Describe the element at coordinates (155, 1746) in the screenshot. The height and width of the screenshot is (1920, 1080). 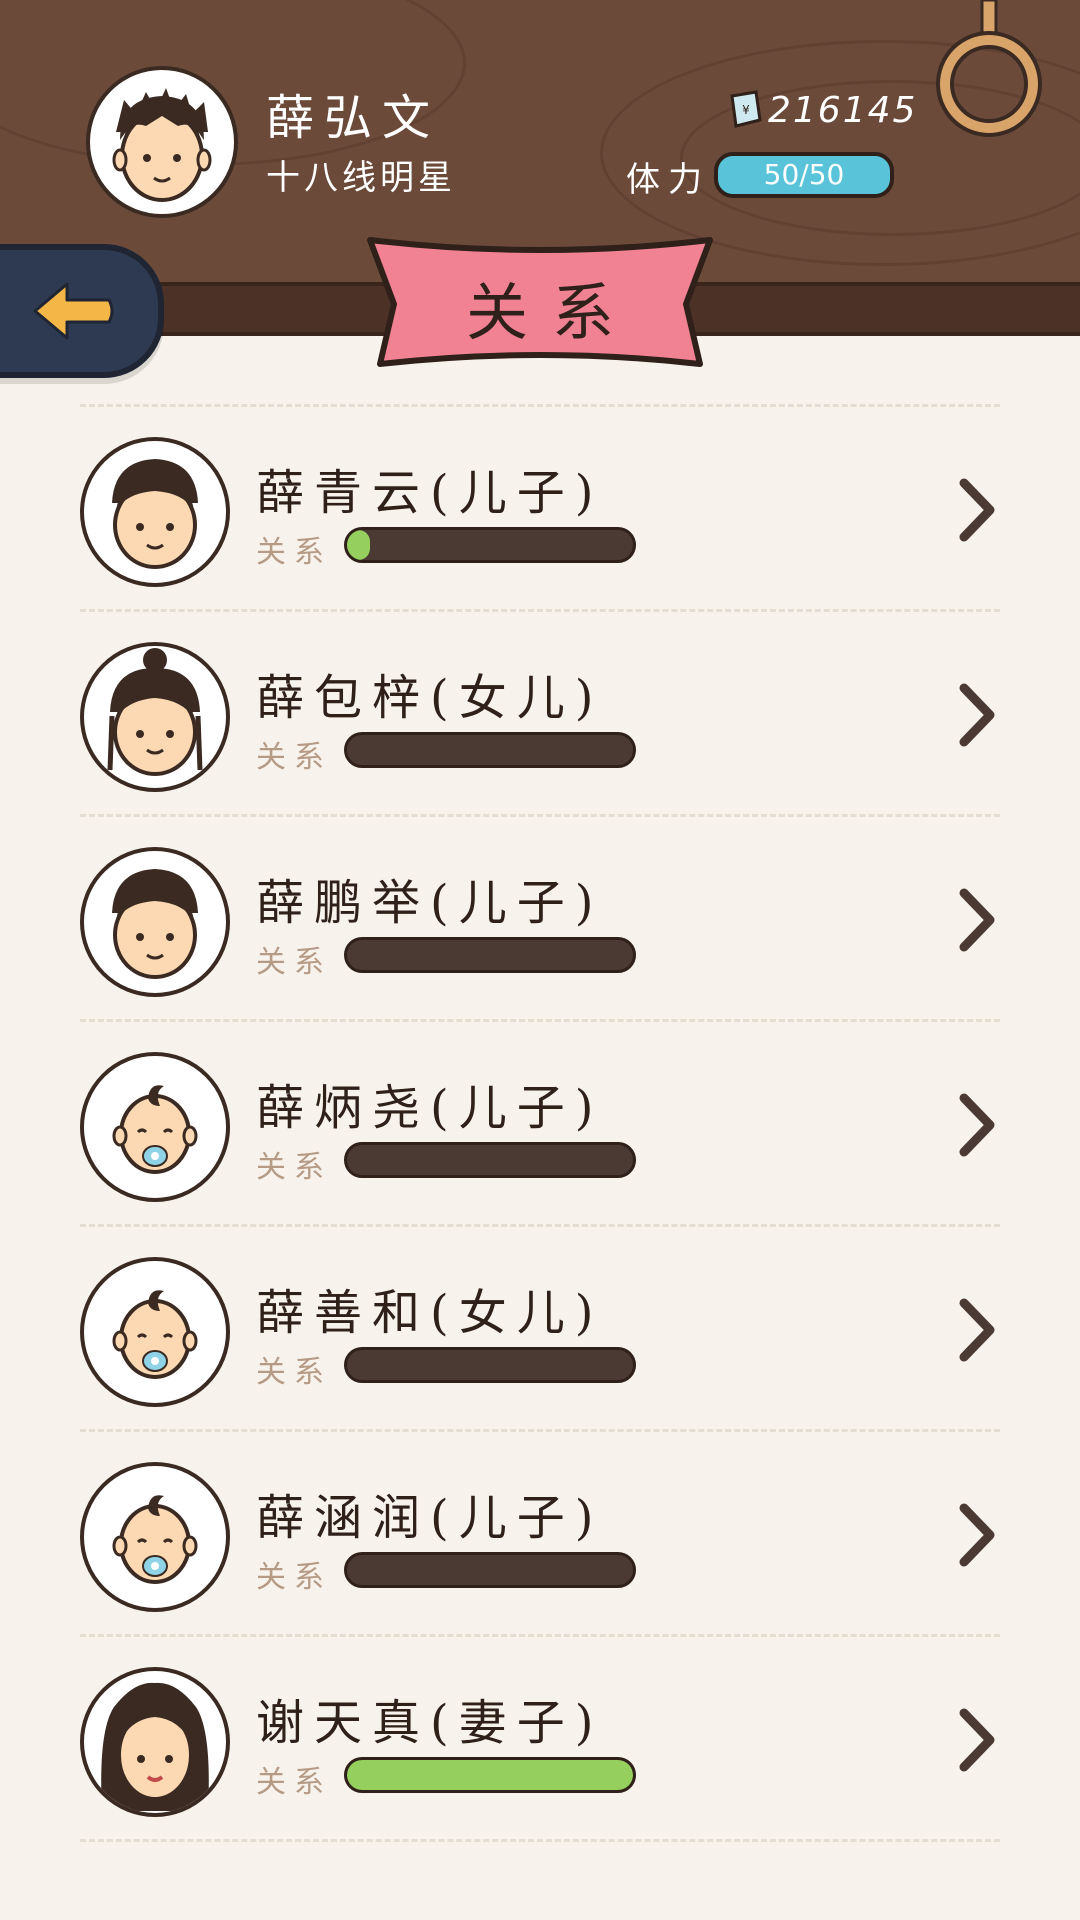
I see `woman-face-icon` at that location.